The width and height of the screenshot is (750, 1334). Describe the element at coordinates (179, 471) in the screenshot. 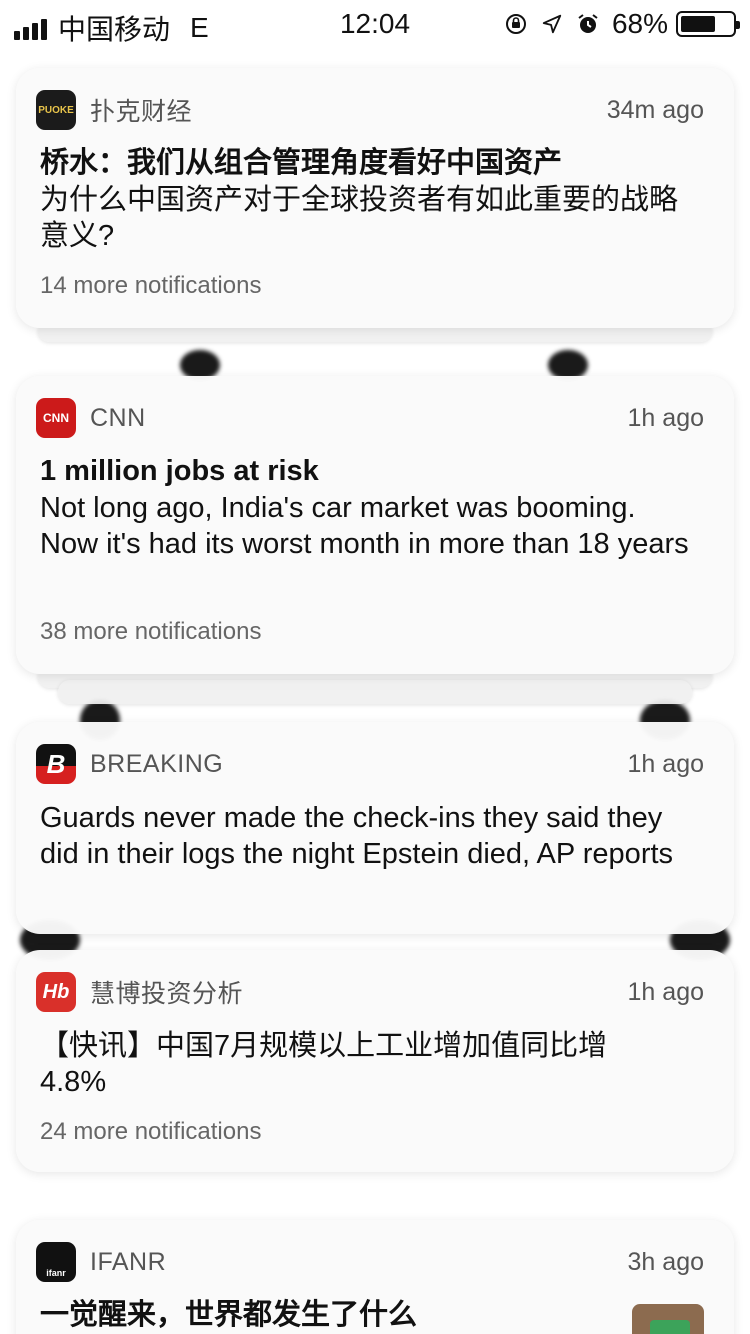

I see `notification-title: 1 million jobs at risk` at that location.